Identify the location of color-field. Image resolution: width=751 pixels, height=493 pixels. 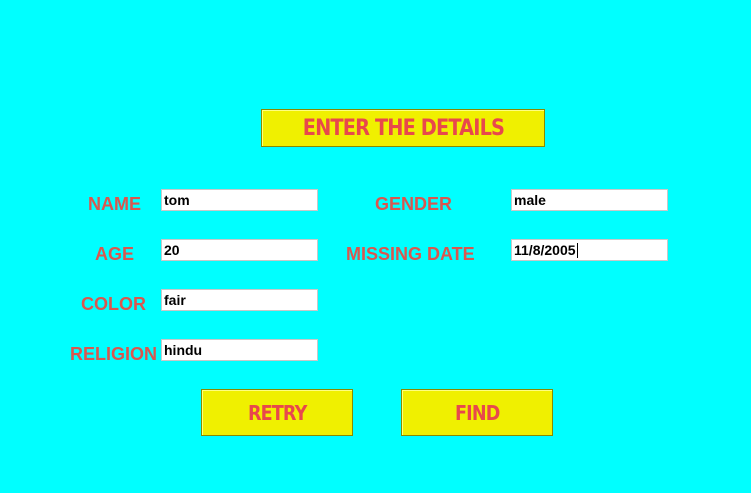
(239, 300).